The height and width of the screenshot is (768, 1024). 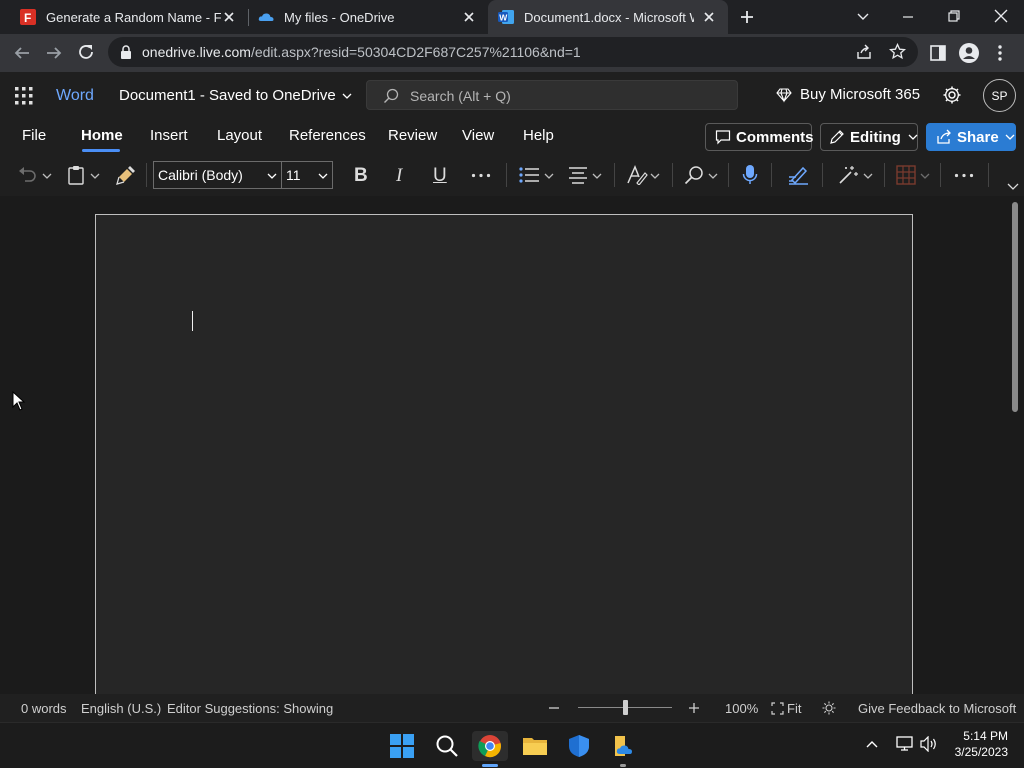 What do you see at coordinates (694, 175) in the screenshot?
I see `find-search-icon` at bounding box center [694, 175].